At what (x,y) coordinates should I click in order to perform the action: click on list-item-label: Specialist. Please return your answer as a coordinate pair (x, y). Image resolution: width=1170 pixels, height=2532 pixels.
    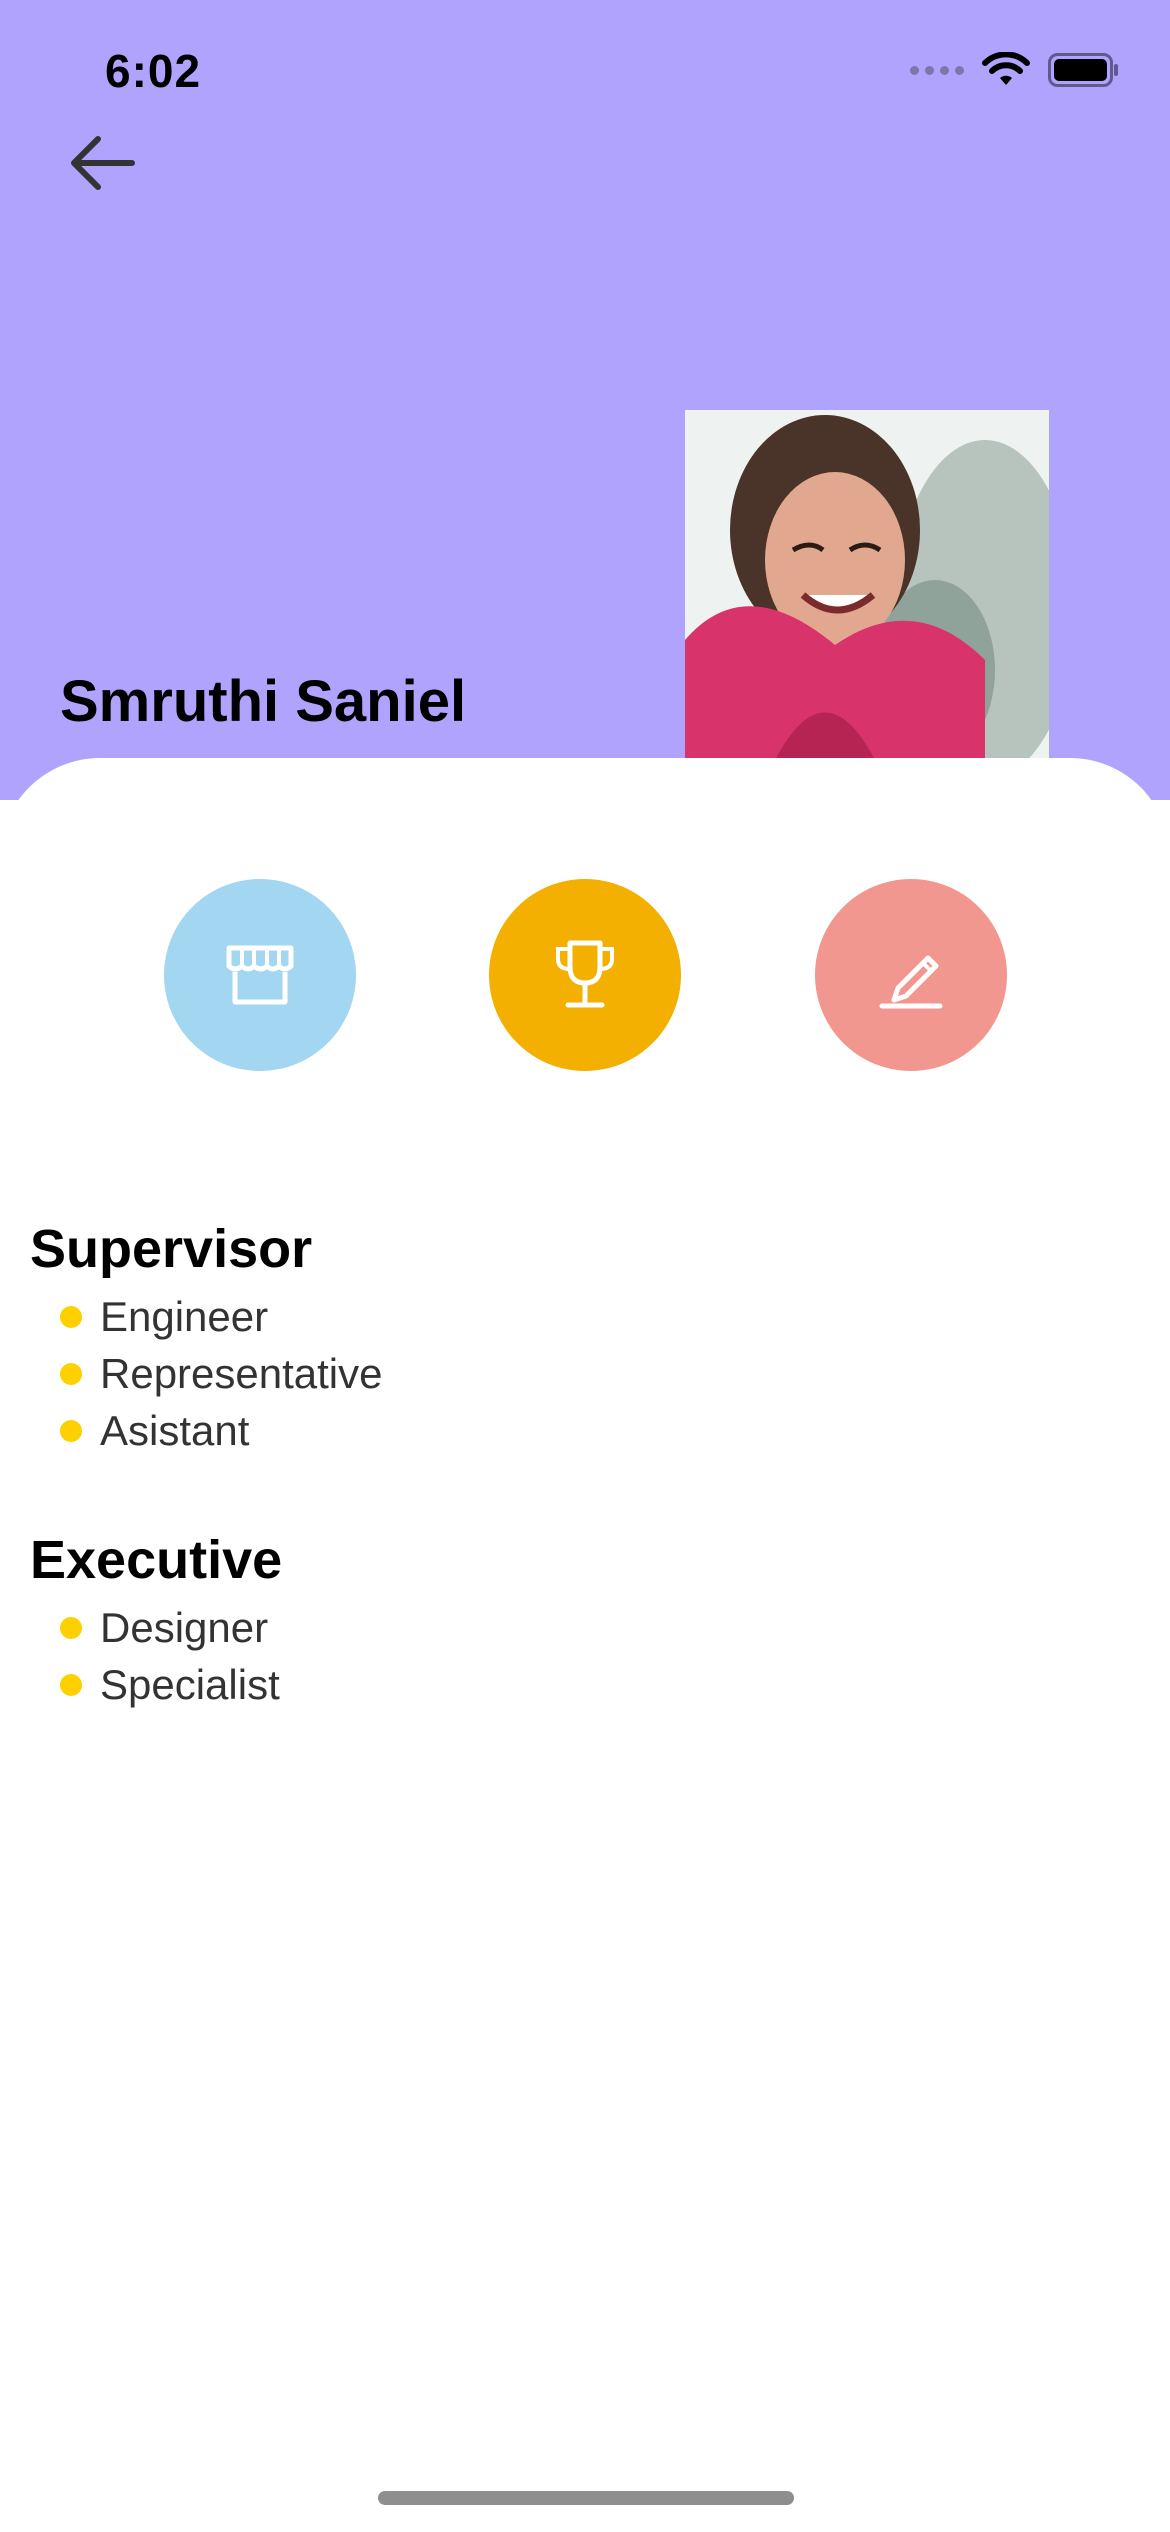
    Looking at the image, I should click on (190, 1684).